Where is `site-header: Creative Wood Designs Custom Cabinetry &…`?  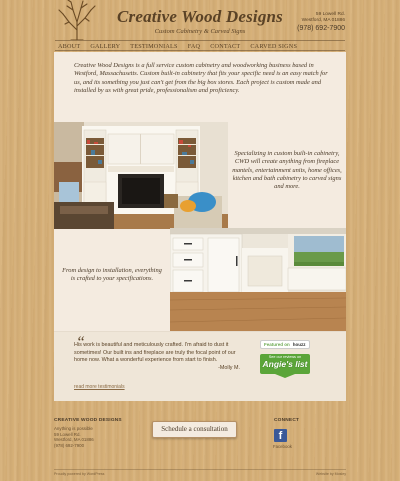
site-header: Creative Wood Designs Custom Cabinetry &… is located at coordinates (200, 20).